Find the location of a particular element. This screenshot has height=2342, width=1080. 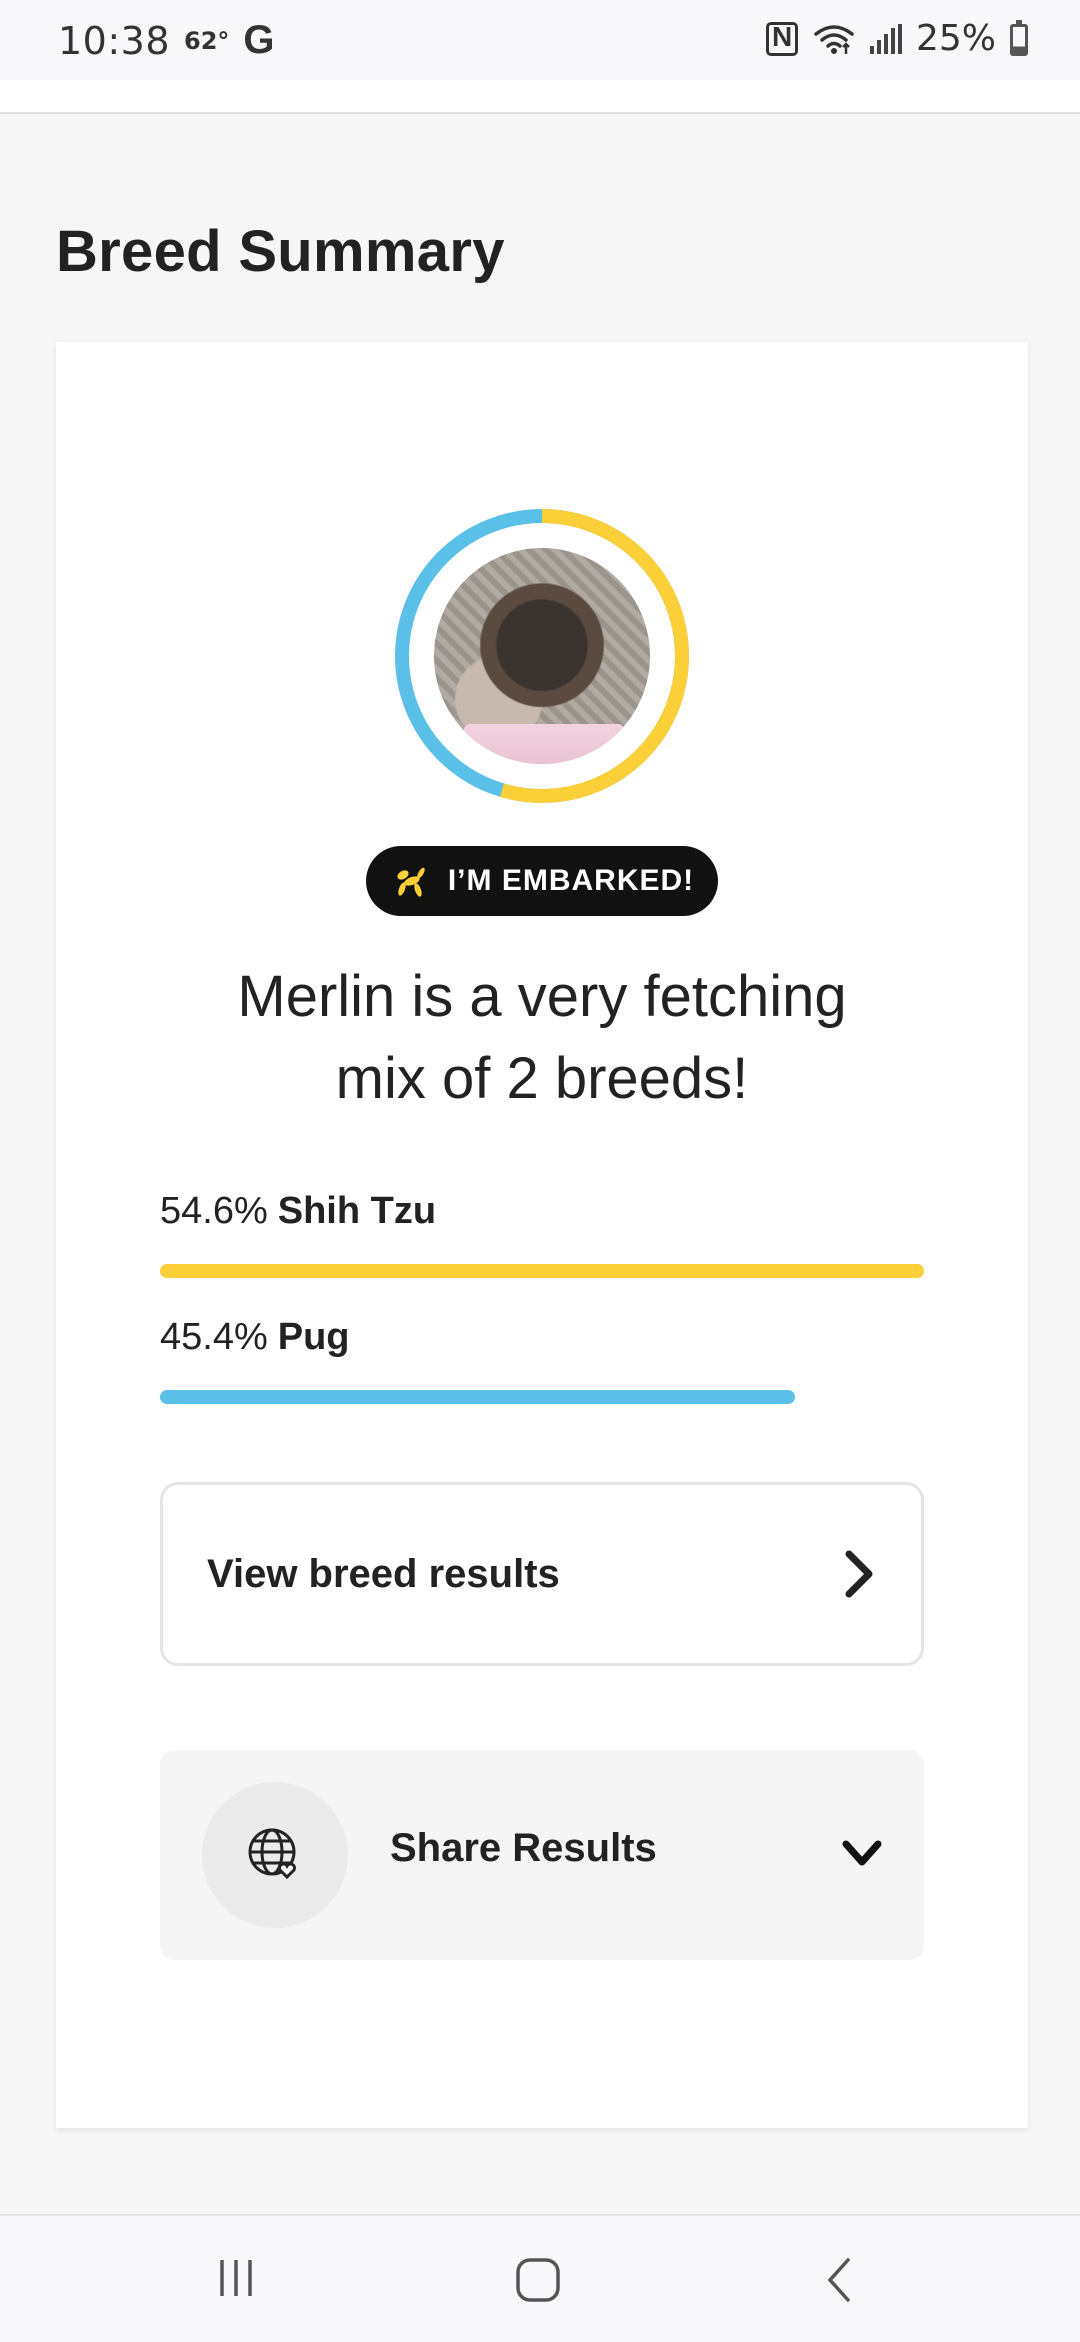

signal-icon is located at coordinates (885, 38).